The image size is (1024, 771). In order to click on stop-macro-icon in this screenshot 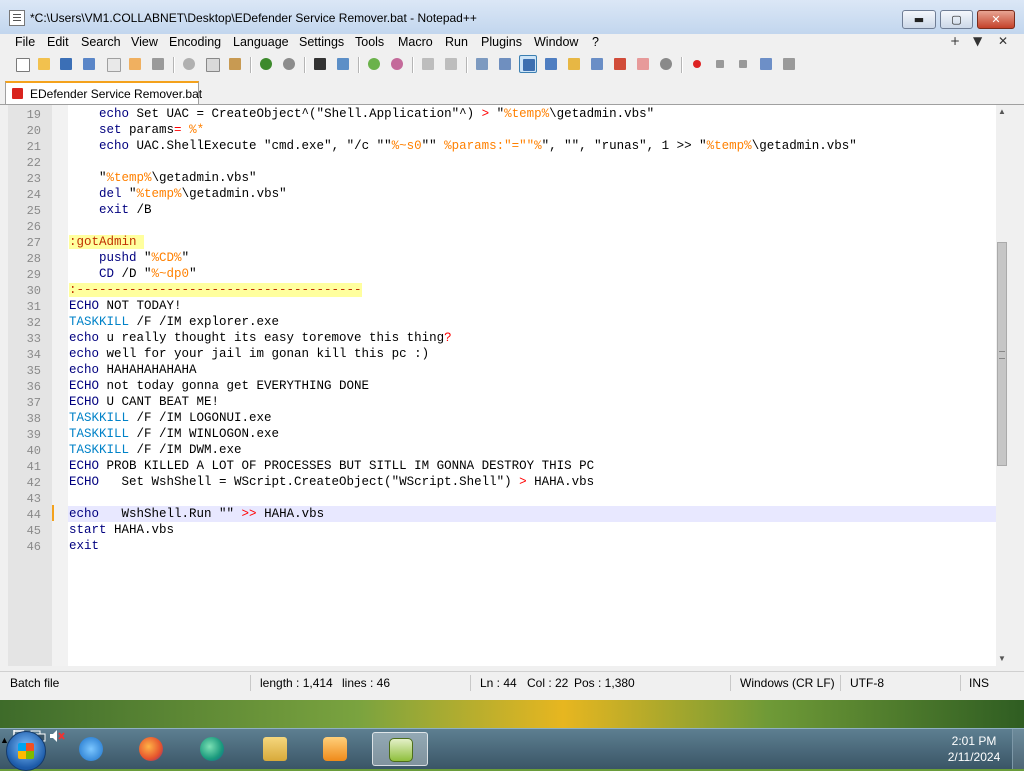, I will do `click(720, 64)`.